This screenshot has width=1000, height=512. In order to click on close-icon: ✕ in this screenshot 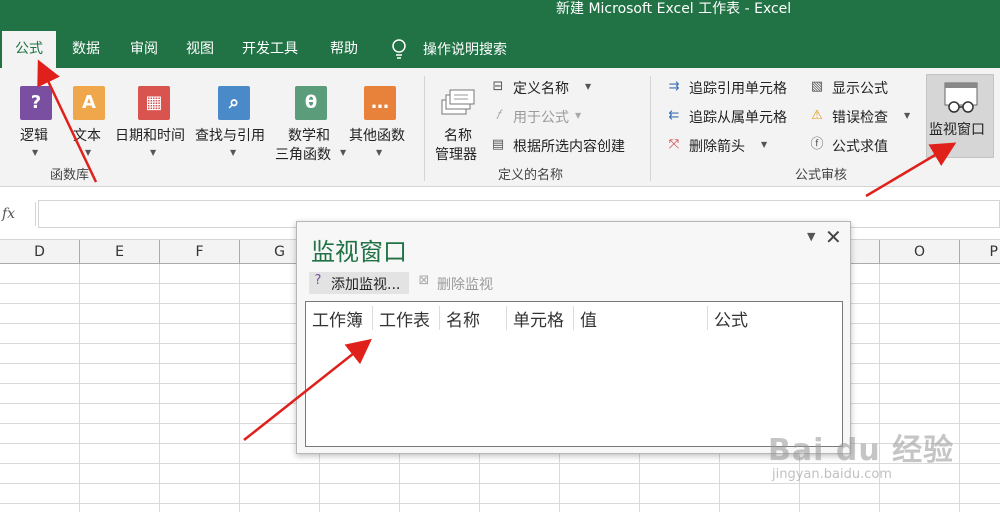, I will do `click(833, 237)`.